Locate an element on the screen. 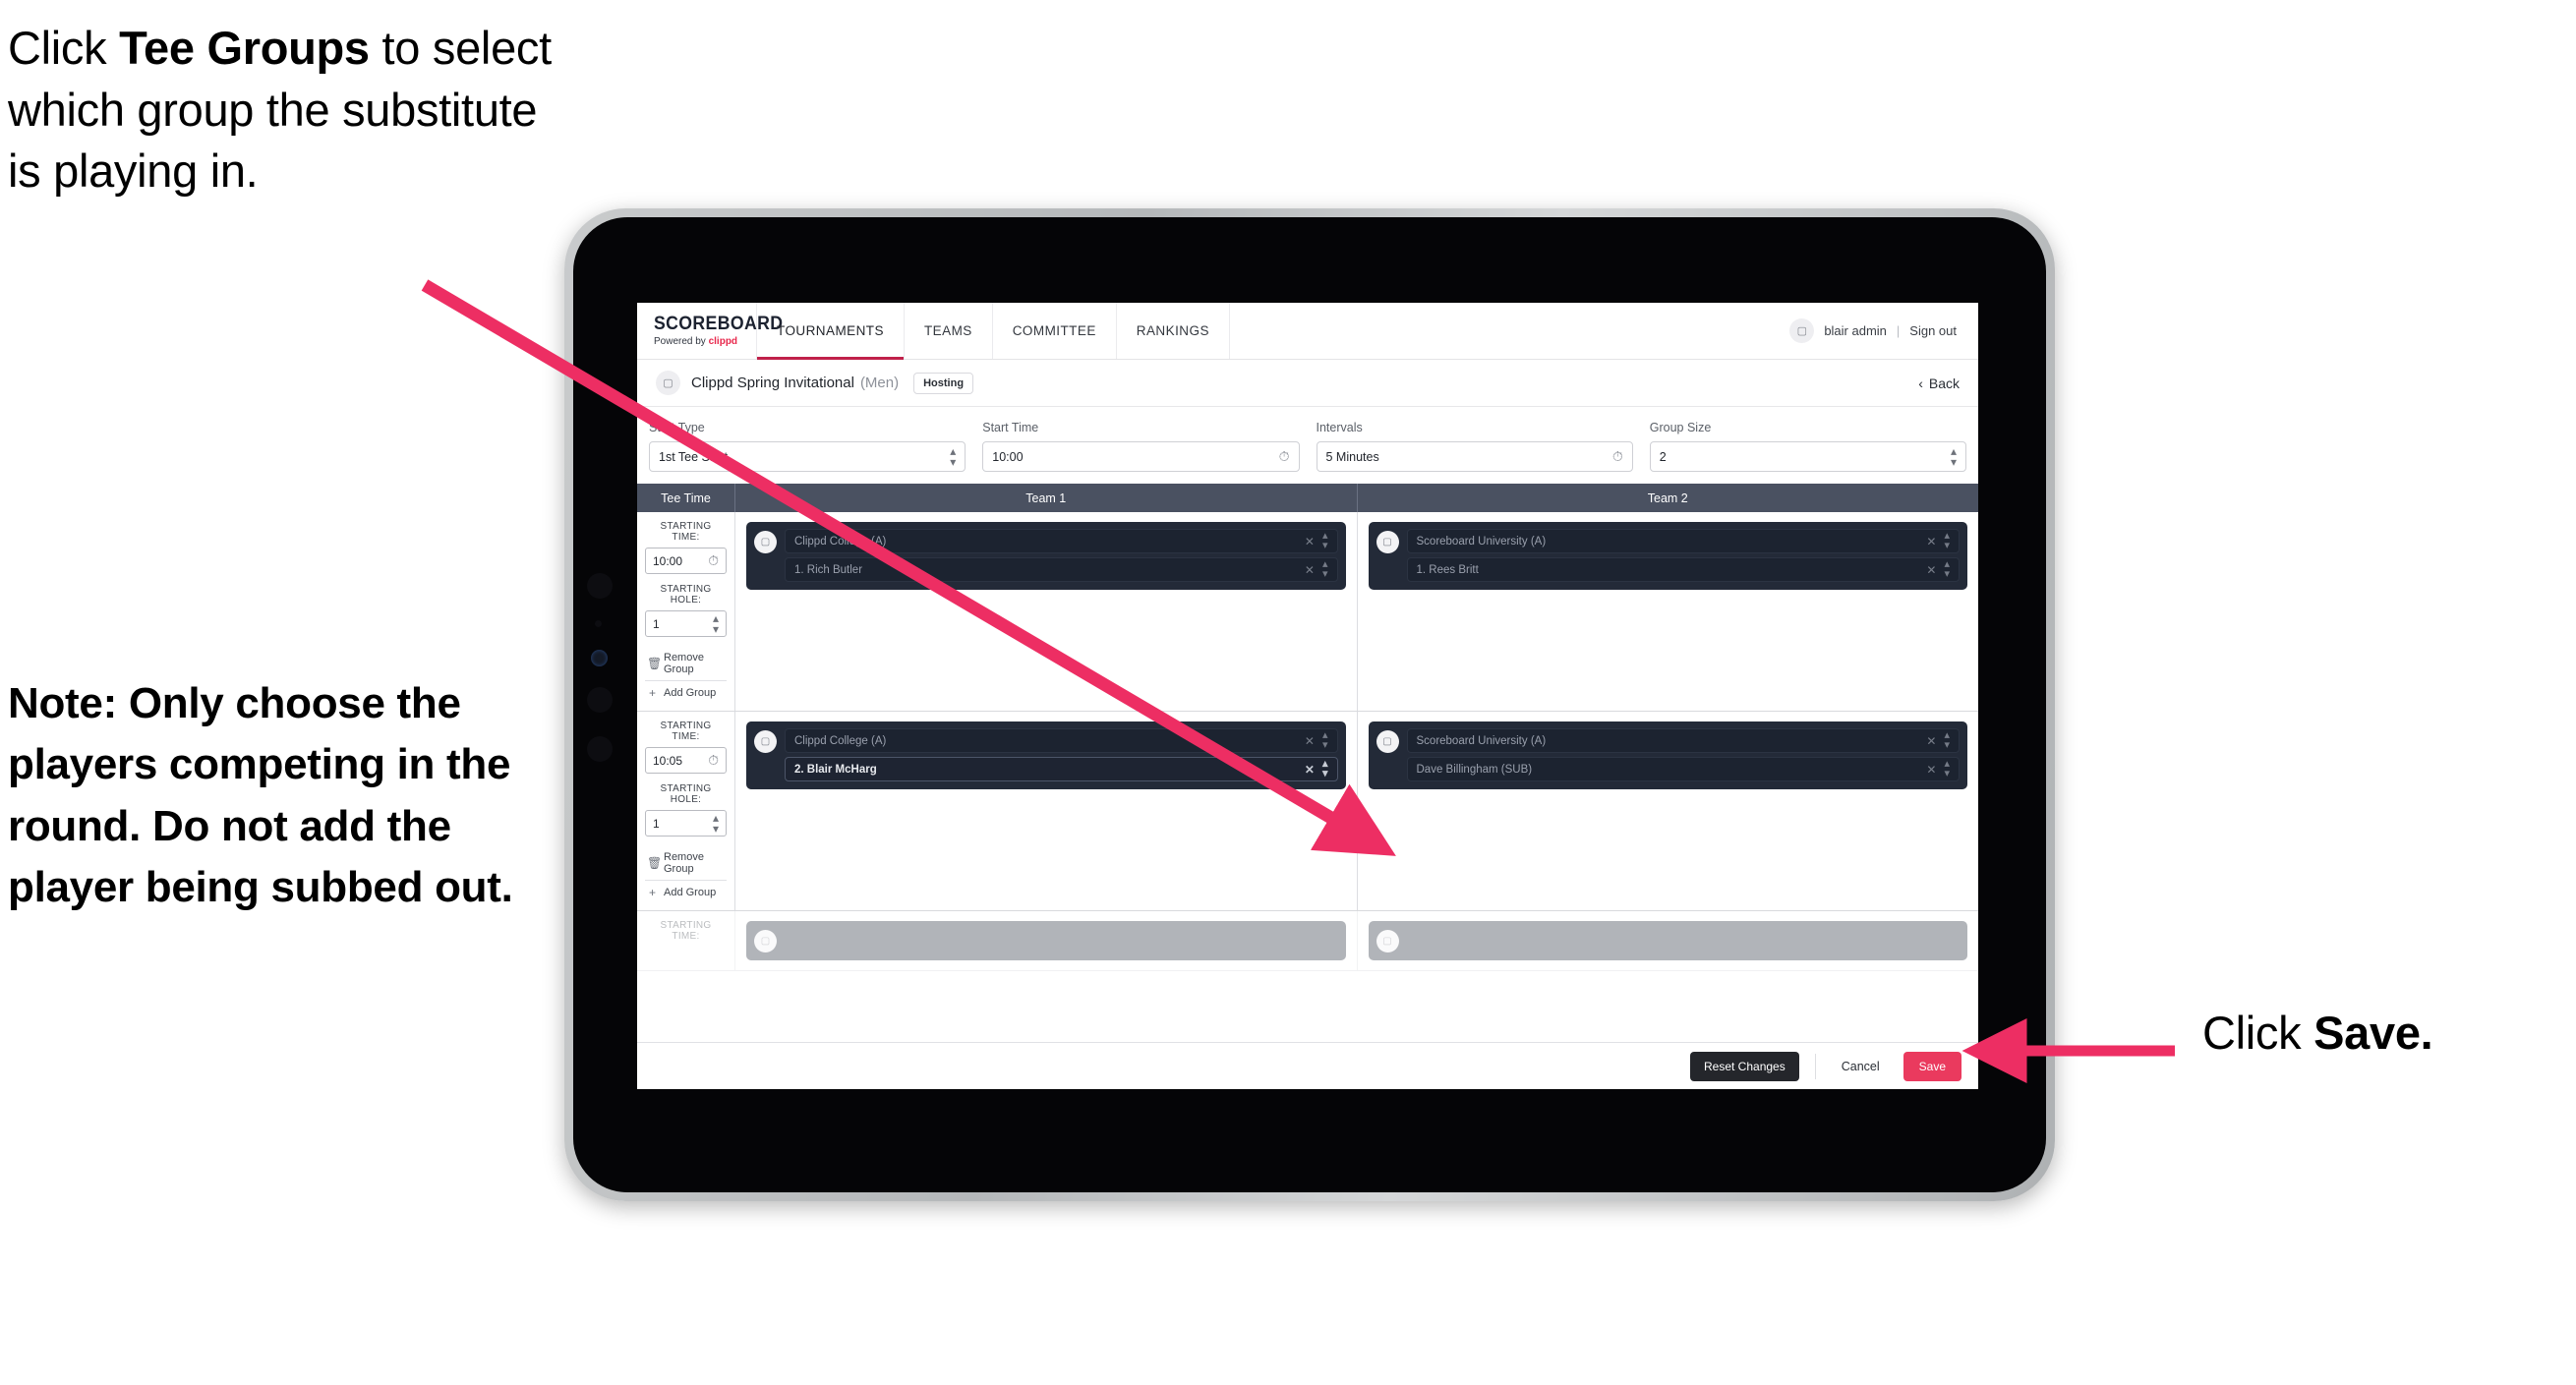 This screenshot has width=2576, height=1385. starting-hole-label: STARTING HOLE: is located at coordinates (686, 595).